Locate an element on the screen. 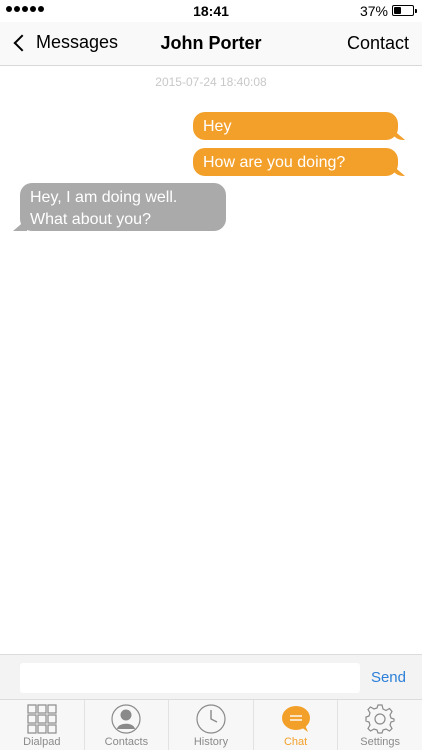  settings-icon is located at coordinates (380, 719).